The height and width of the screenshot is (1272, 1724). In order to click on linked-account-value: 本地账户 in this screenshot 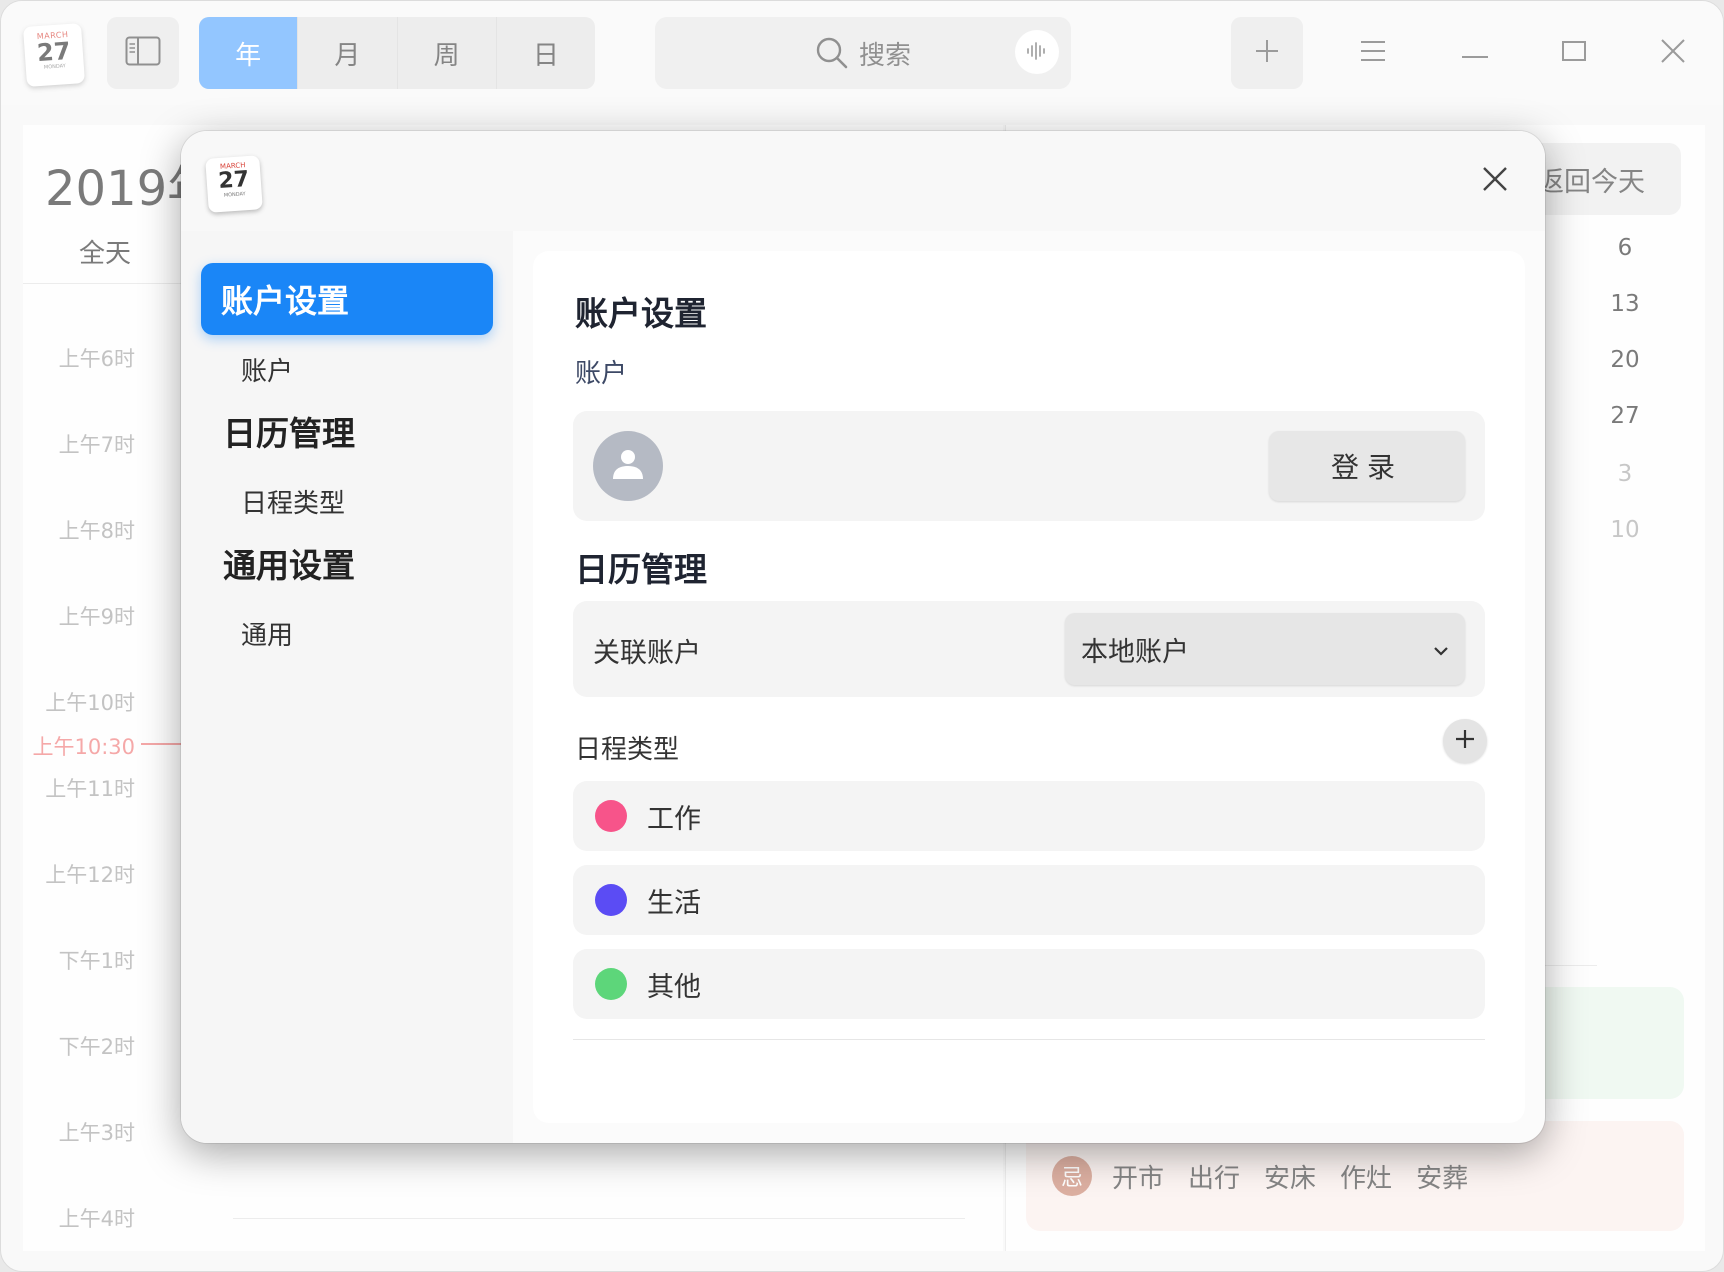, I will do `click(1135, 652)`.